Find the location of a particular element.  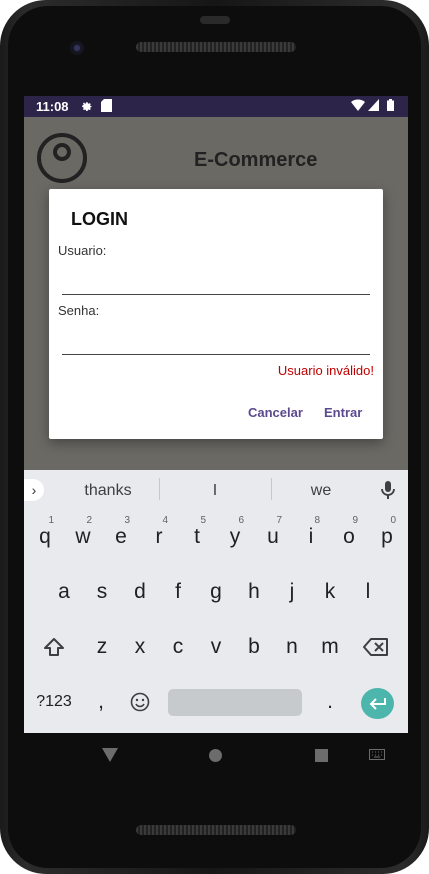

key-p: 0p is located at coordinates (387, 537).